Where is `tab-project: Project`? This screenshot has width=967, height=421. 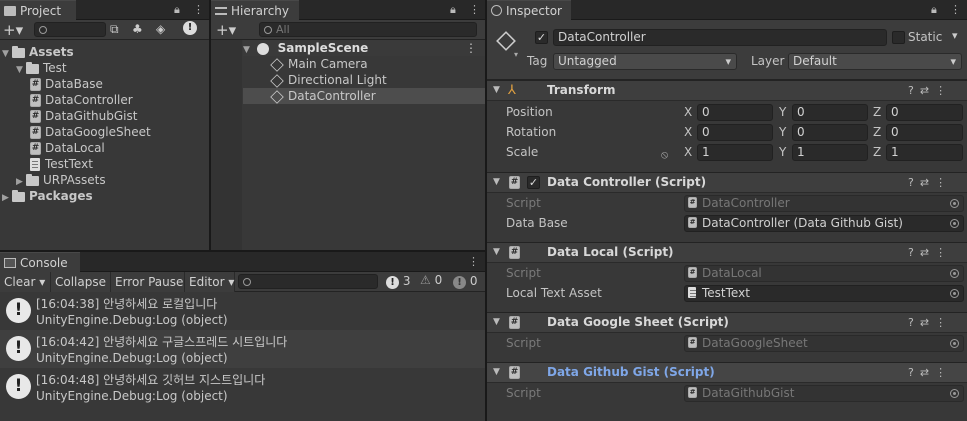 tab-project: Project is located at coordinates (38, 10).